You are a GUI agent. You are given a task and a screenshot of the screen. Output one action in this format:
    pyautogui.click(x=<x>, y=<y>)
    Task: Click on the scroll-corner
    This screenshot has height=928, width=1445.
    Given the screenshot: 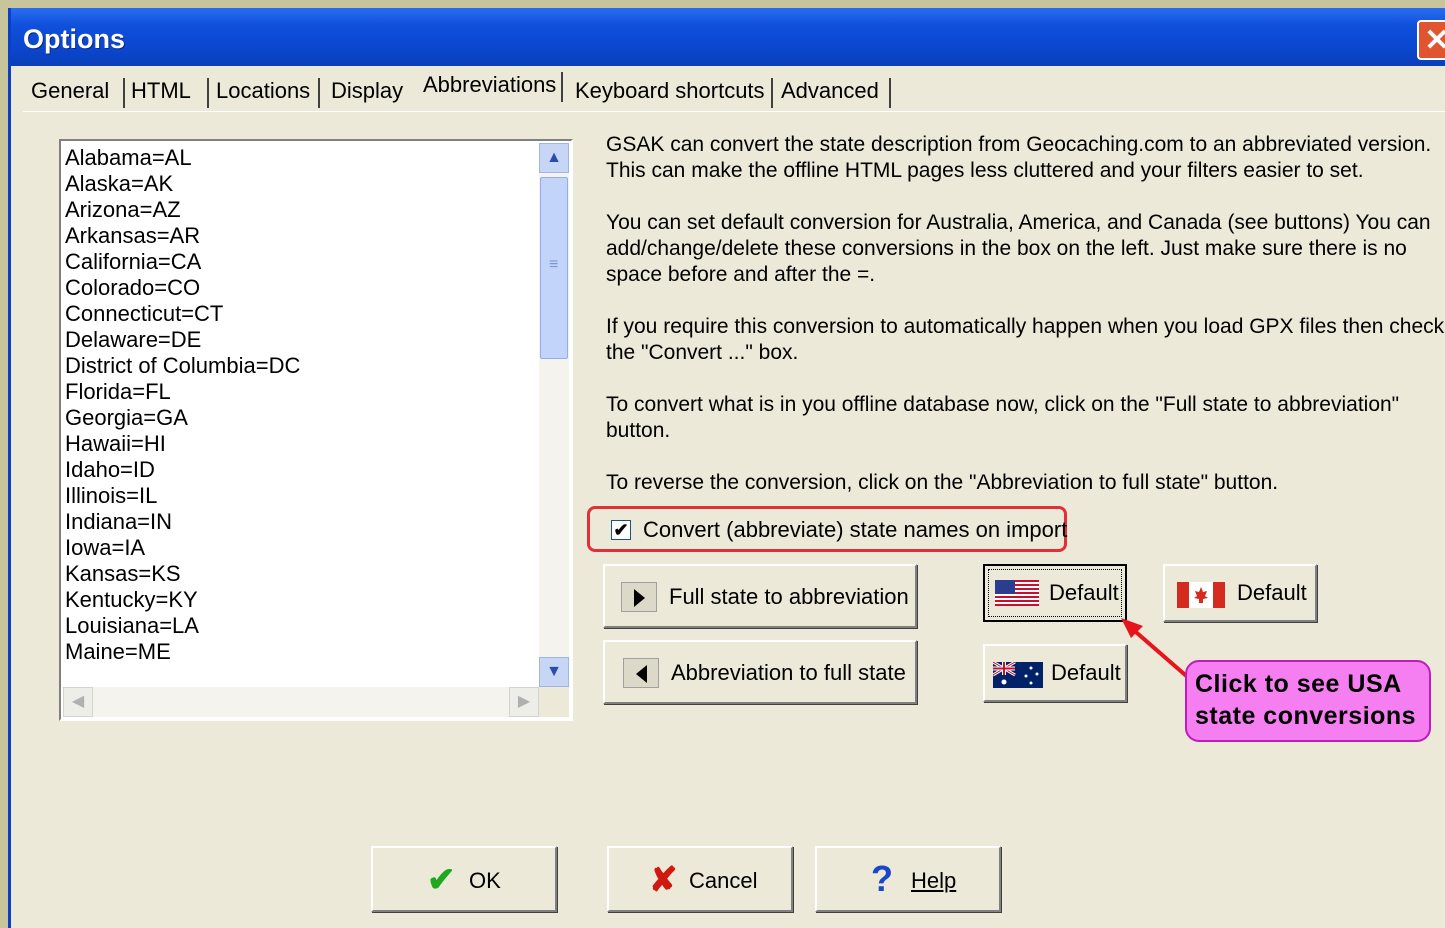 What is the action you would take?
    pyautogui.click(x=554, y=702)
    